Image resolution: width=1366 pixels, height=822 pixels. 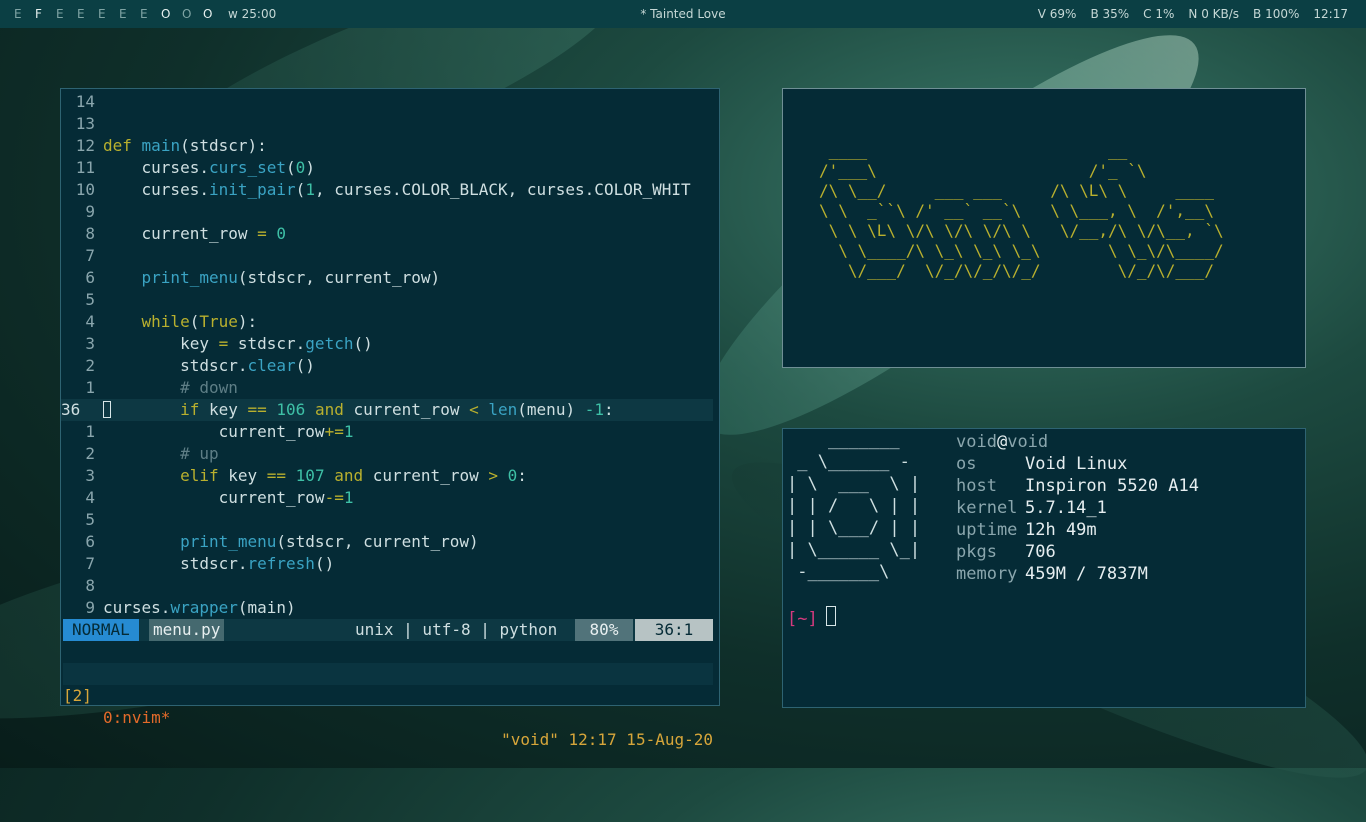 What do you see at coordinates (185, 145) in the screenshot?
I see `code-text: def main(stdscr):` at bounding box center [185, 145].